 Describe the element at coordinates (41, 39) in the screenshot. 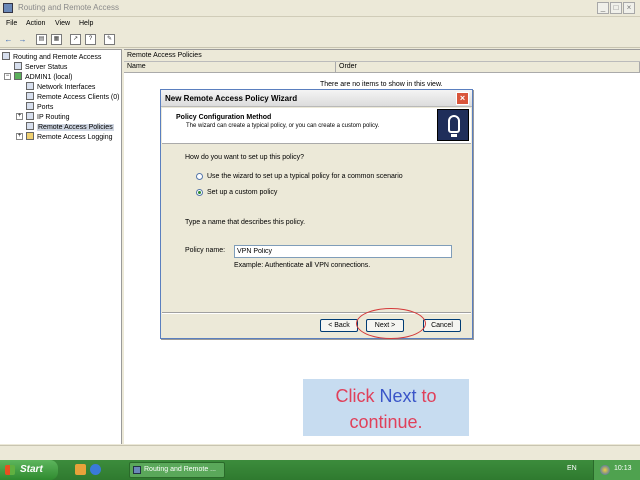

I see `up-level-icon: ▤` at that location.